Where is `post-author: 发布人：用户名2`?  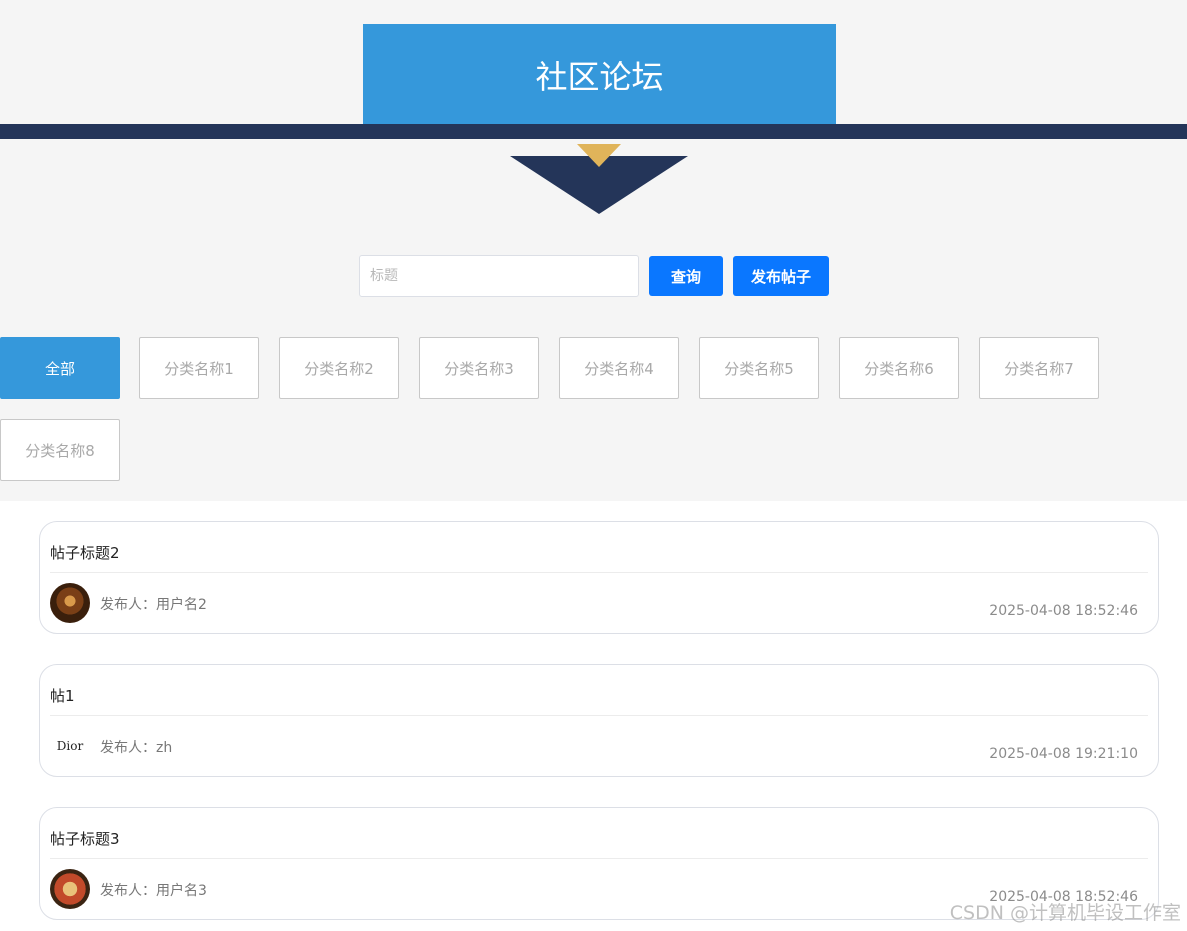 post-author: 发布人：用户名2 is located at coordinates (153, 605).